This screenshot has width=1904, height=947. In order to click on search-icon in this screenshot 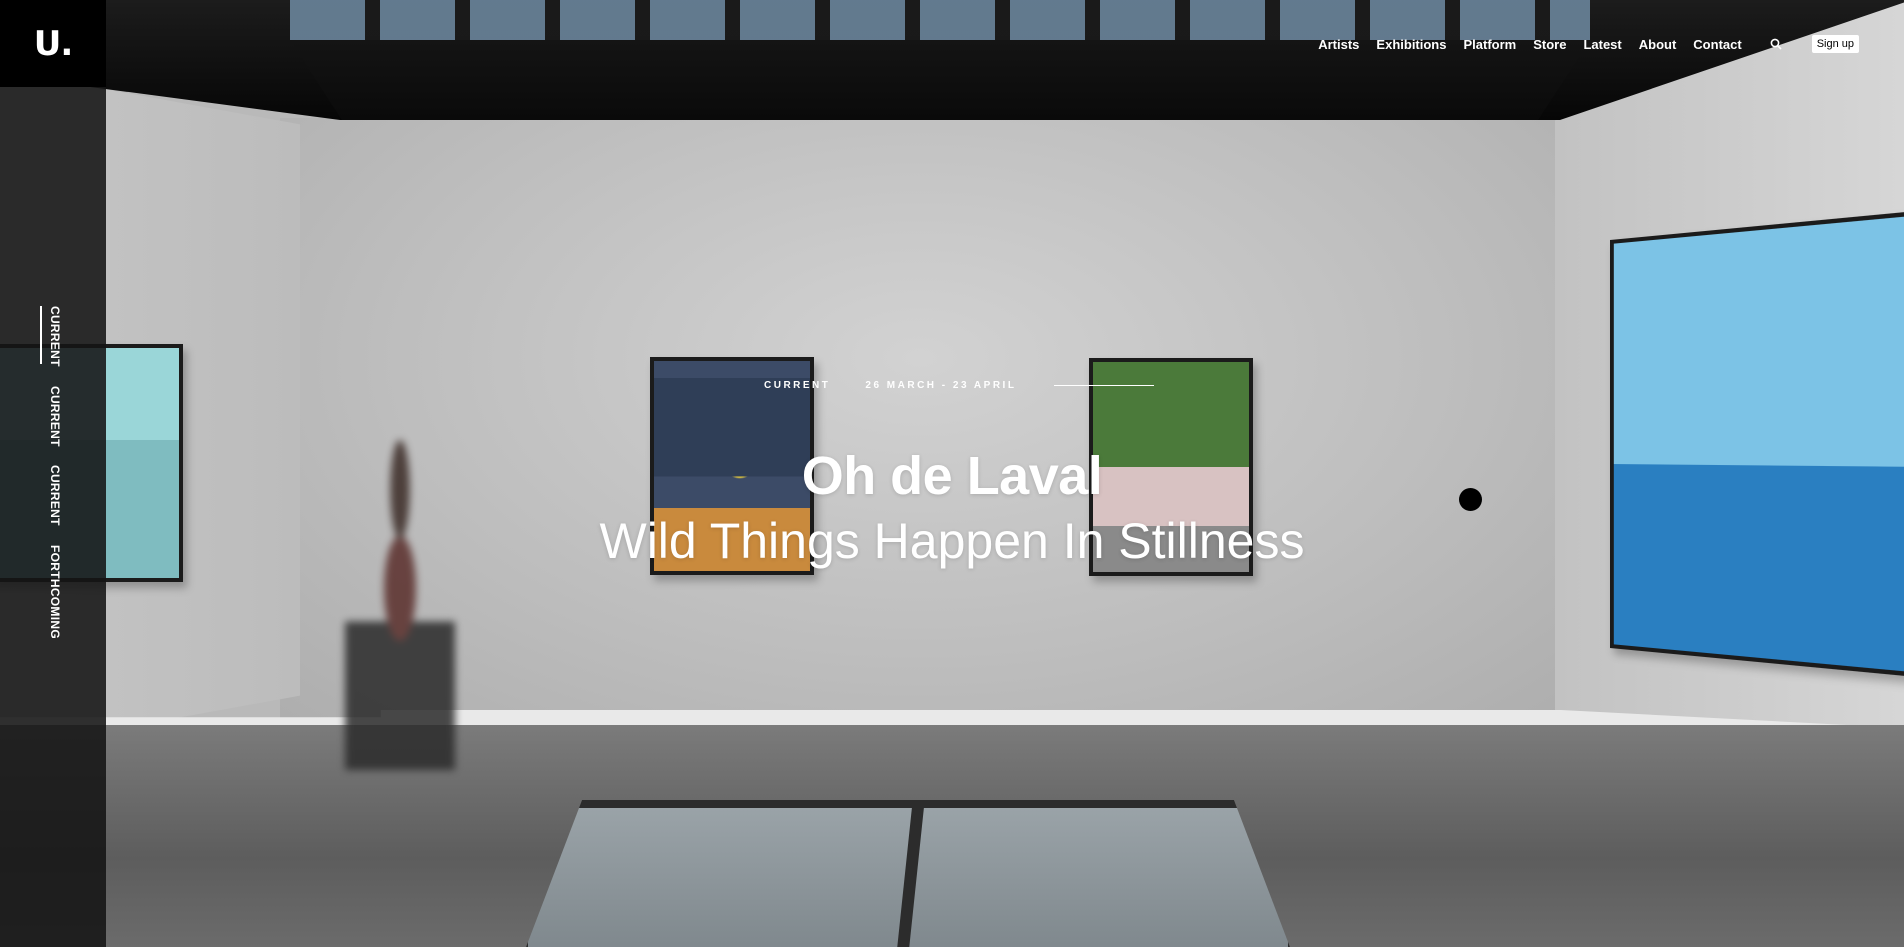, I will do `click(1776, 44)`.